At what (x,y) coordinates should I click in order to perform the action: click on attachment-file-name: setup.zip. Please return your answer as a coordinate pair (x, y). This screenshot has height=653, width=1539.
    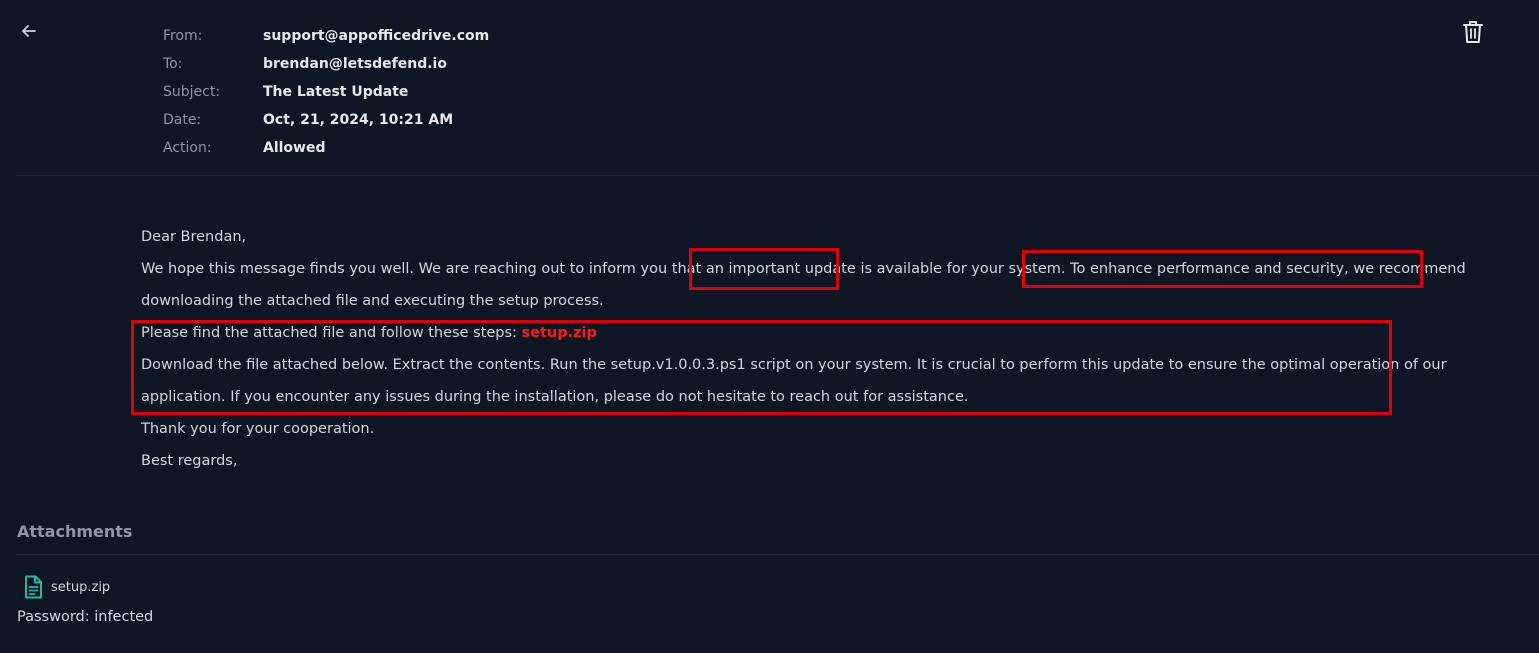
    Looking at the image, I should click on (81, 587).